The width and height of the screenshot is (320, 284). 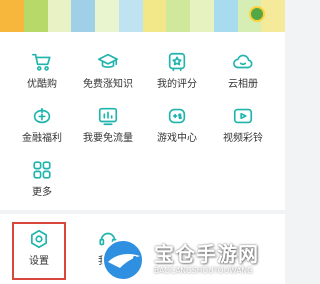 What do you see at coordinates (108, 261) in the screenshot?
I see `my-service-label: 我的` at bounding box center [108, 261].